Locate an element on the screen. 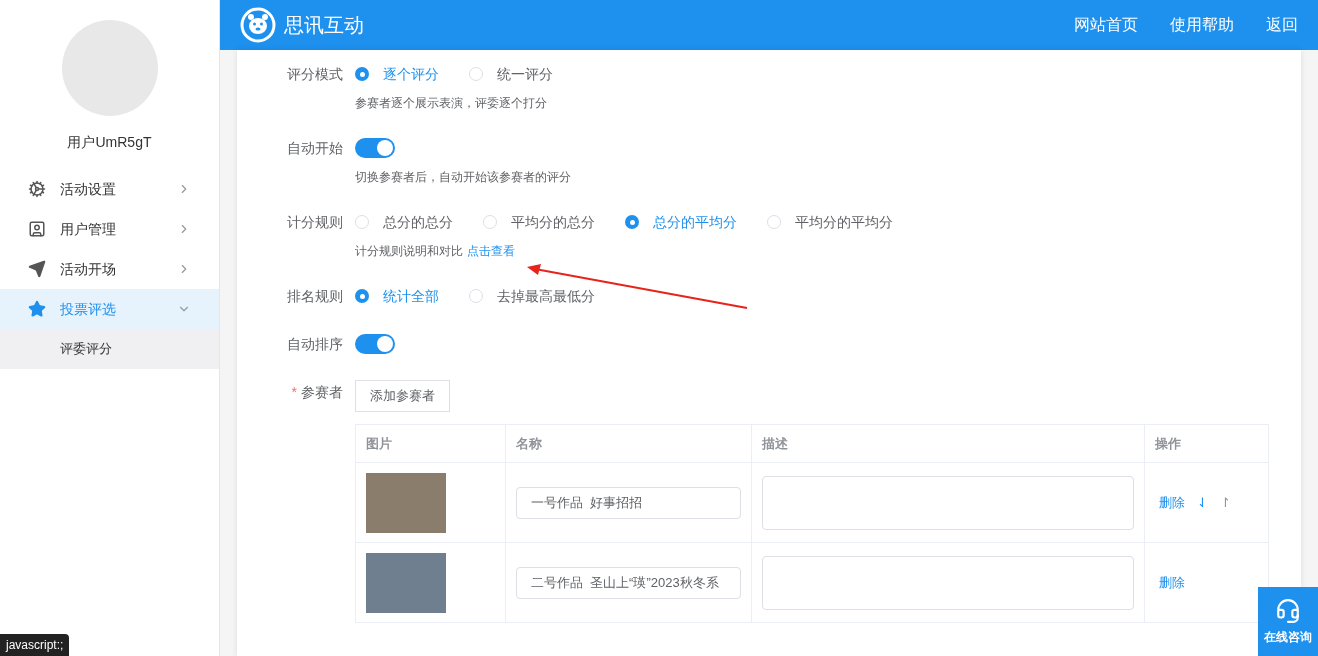 Image resolution: width=1318 pixels, height=656 pixels. radio-option: 总分的平均分 is located at coordinates (681, 222).